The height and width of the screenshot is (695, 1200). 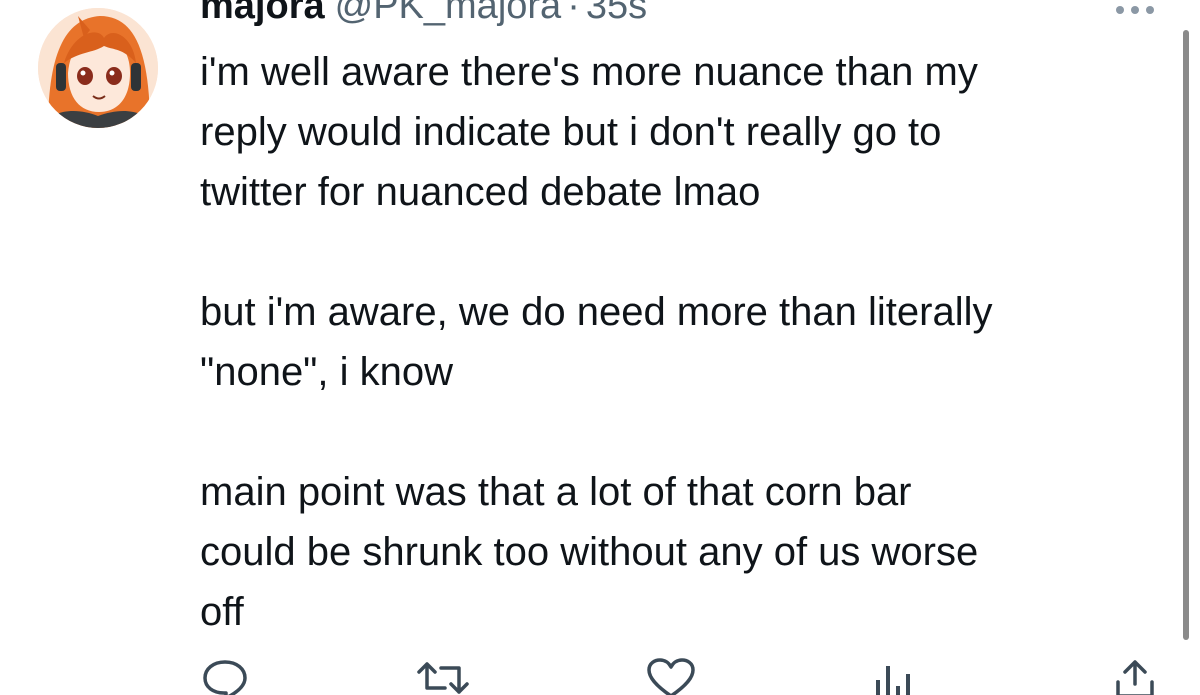 I want to click on more-options-icon, so click(x=1135, y=10).